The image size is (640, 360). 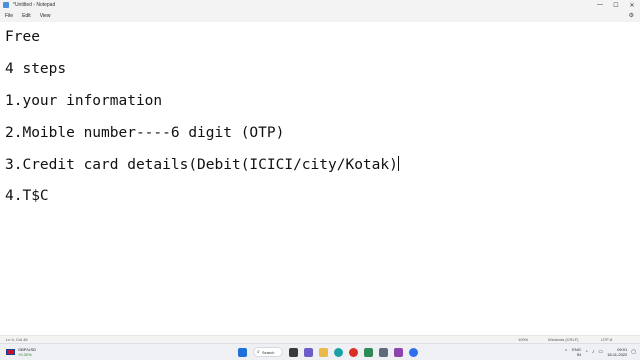 I want to click on window-title: *Untitled - Notepad, so click(x=34, y=5).